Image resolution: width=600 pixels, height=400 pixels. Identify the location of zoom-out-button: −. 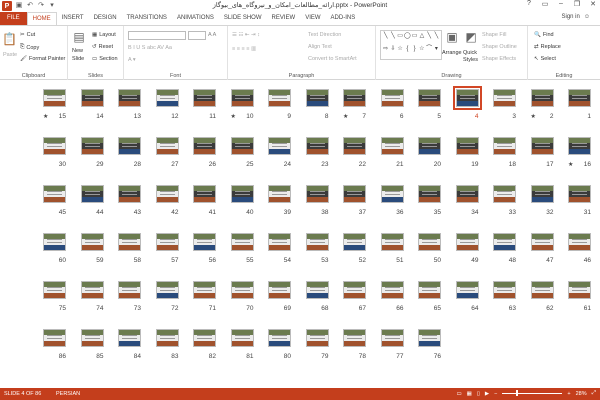
(495, 394).